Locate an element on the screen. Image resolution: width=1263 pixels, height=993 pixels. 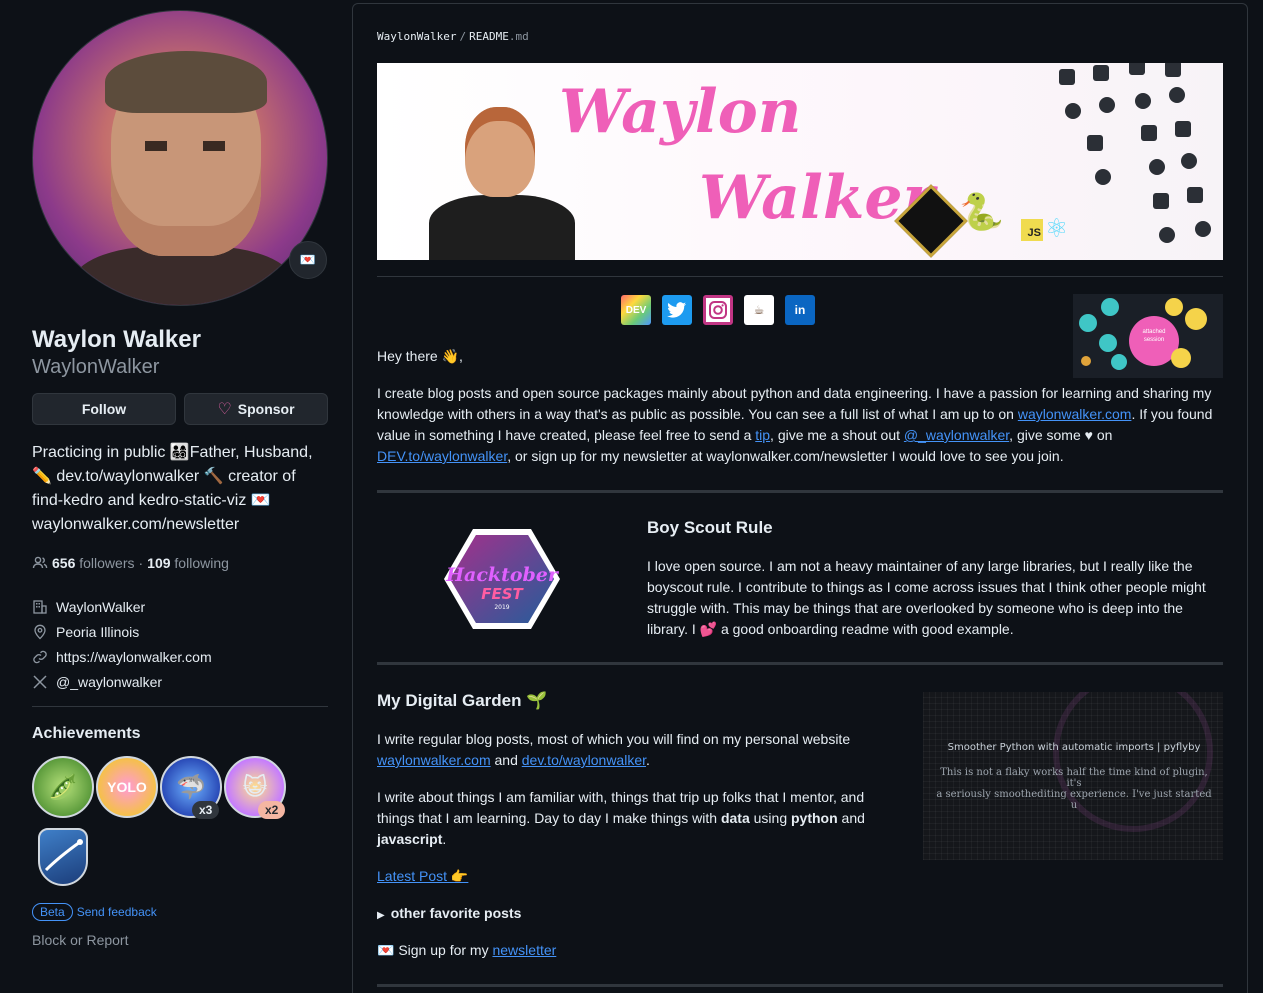
hacktoberfest-badge: Hacktober FEST 2019 is located at coordinates (502, 579).